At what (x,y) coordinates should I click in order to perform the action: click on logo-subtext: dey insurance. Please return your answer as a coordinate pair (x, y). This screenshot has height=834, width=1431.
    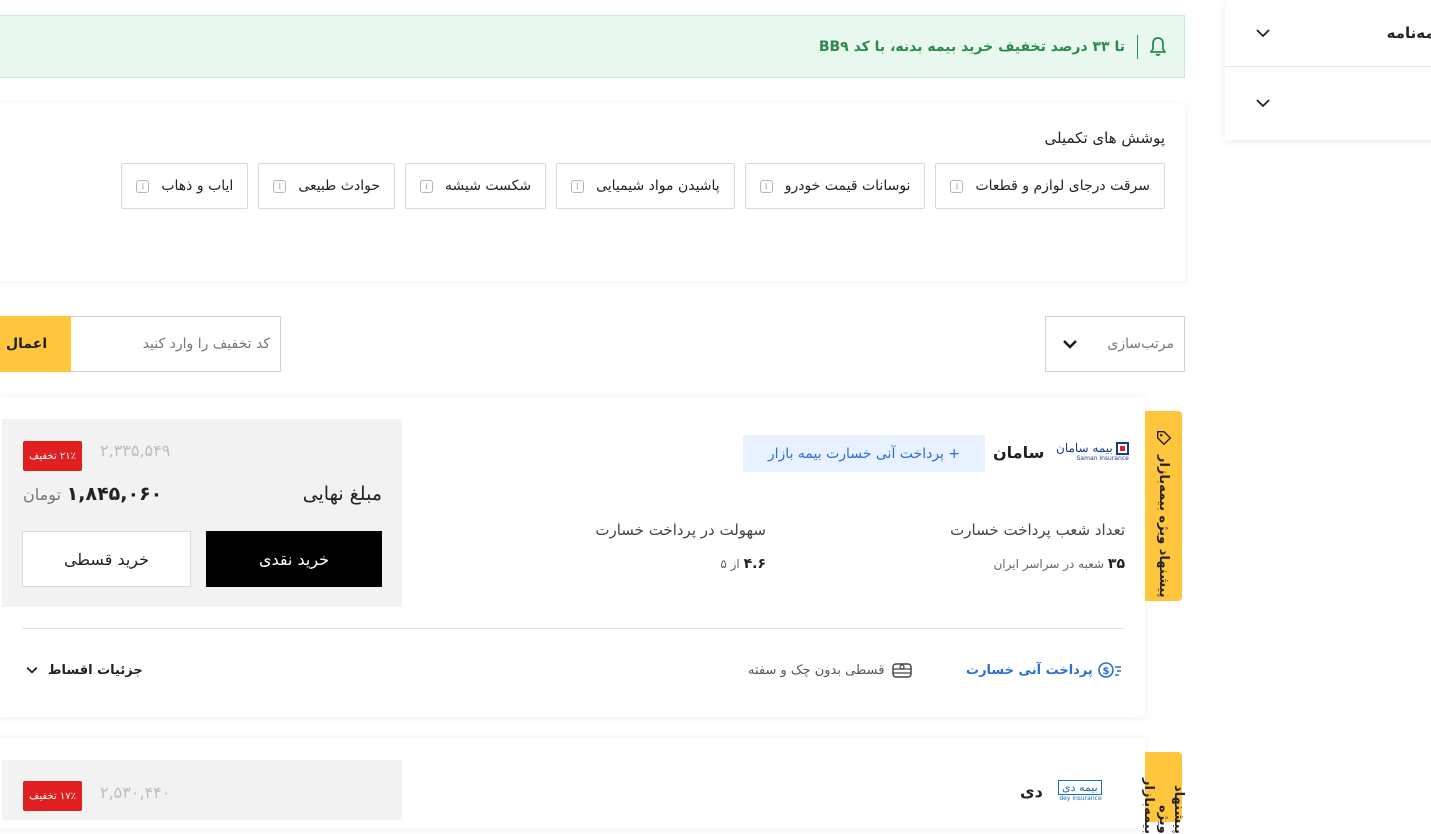
    Looking at the image, I should click on (1080, 798).